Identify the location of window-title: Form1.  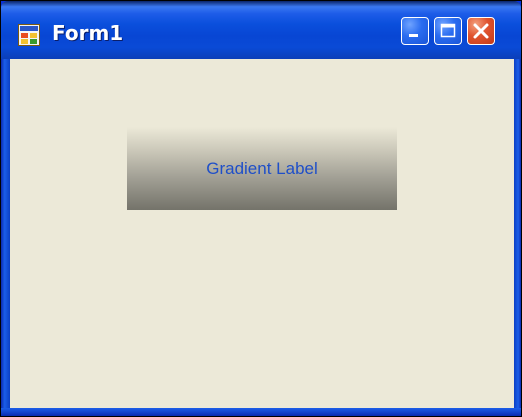
(88, 33).